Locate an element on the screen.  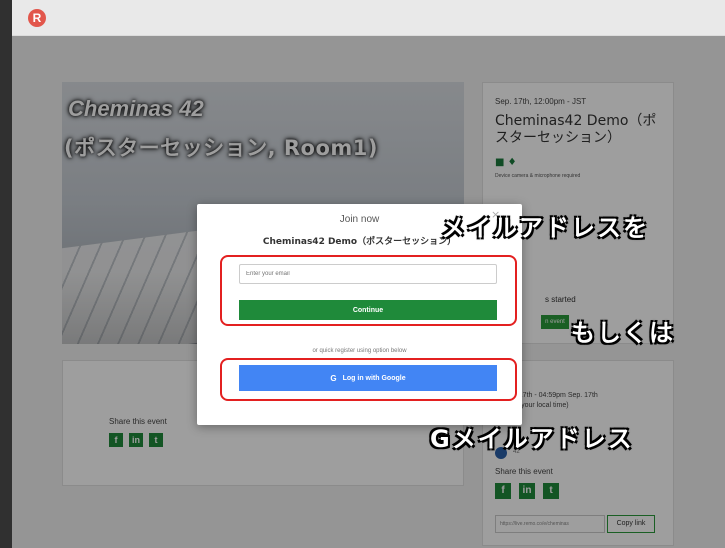
remo-logo: R is located at coordinates (37, 18).